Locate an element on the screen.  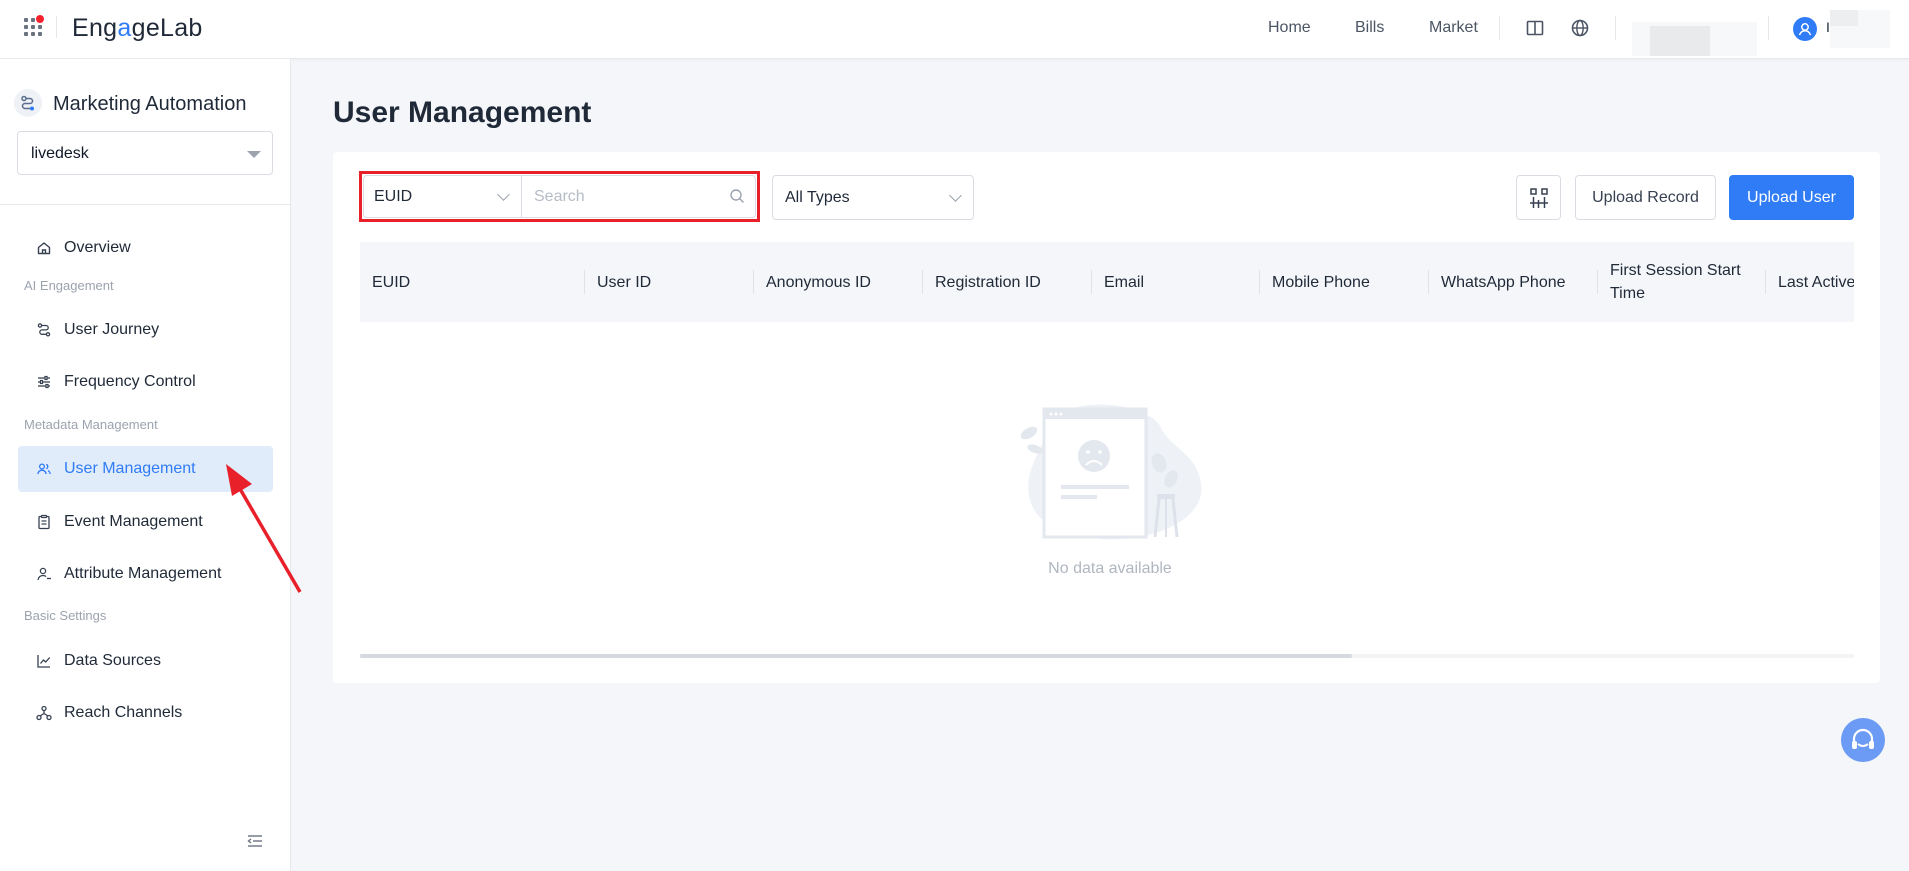
project-select-value: livedesk is located at coordinates (60, 153).